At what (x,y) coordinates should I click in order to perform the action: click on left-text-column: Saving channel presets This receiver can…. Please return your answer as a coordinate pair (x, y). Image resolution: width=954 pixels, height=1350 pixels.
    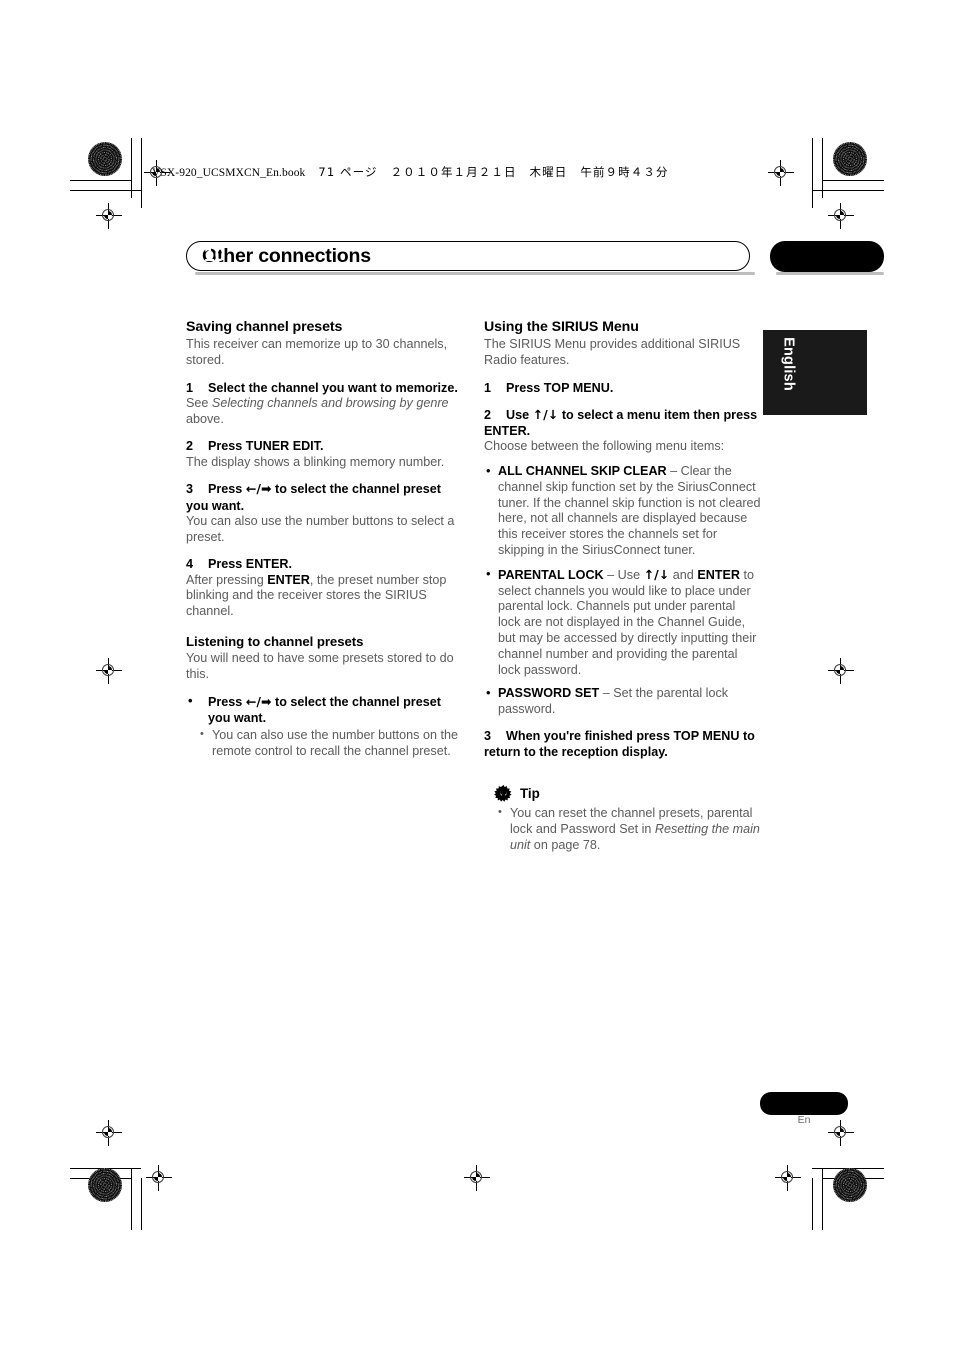
    Looking at the image, I should click on (324, 539).